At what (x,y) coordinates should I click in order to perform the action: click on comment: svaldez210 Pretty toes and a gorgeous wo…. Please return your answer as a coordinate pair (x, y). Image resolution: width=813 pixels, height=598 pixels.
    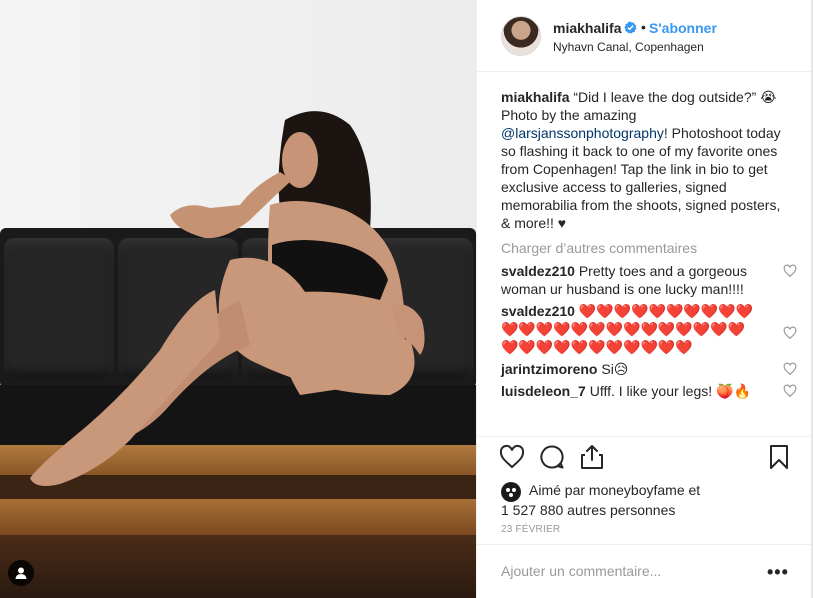
    Looking at the image, I should click on (649, 280).